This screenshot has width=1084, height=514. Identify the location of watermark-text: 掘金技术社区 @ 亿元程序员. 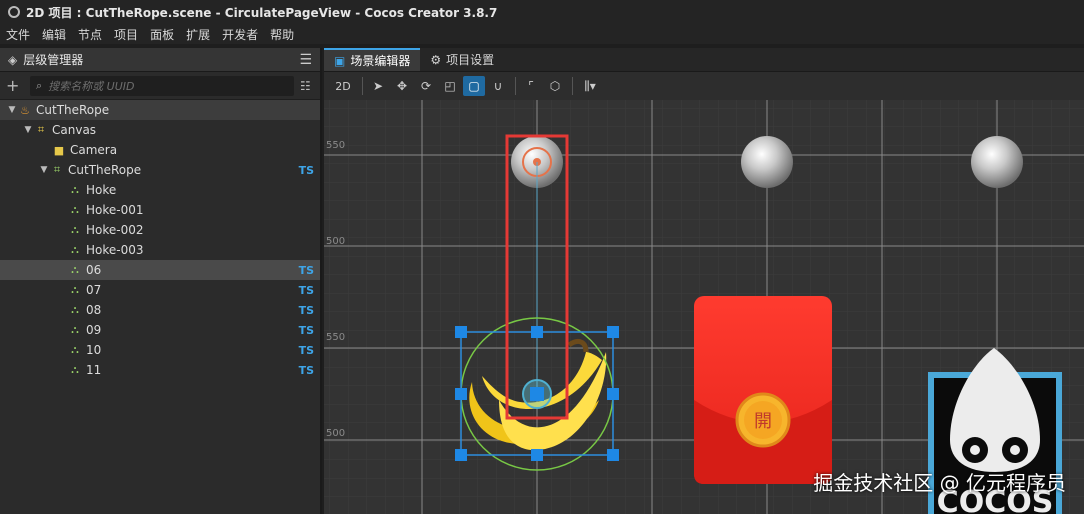
(939, 483).